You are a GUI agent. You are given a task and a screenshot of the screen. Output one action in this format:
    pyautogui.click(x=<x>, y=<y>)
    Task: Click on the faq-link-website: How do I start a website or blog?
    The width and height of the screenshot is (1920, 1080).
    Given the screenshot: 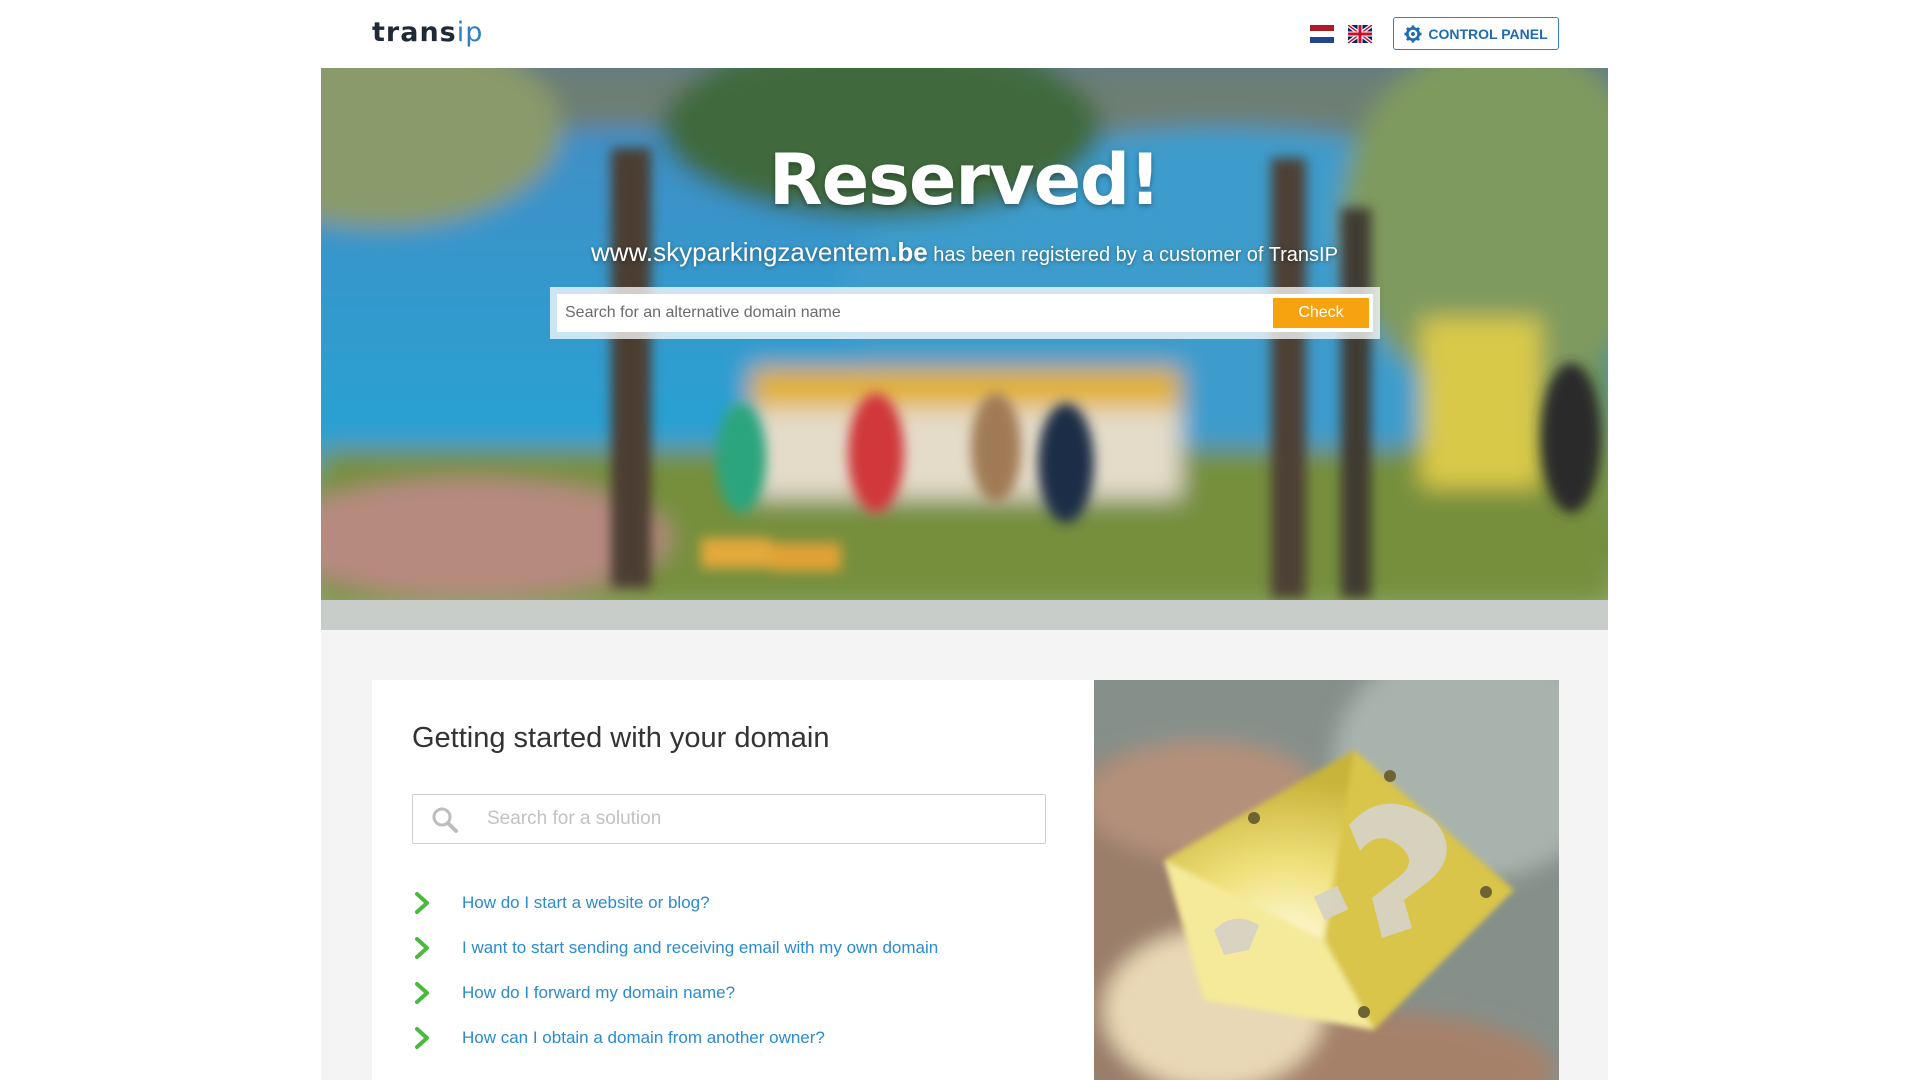 What is the action you would take?
    pyautogui.click(x=586, y=903)
    